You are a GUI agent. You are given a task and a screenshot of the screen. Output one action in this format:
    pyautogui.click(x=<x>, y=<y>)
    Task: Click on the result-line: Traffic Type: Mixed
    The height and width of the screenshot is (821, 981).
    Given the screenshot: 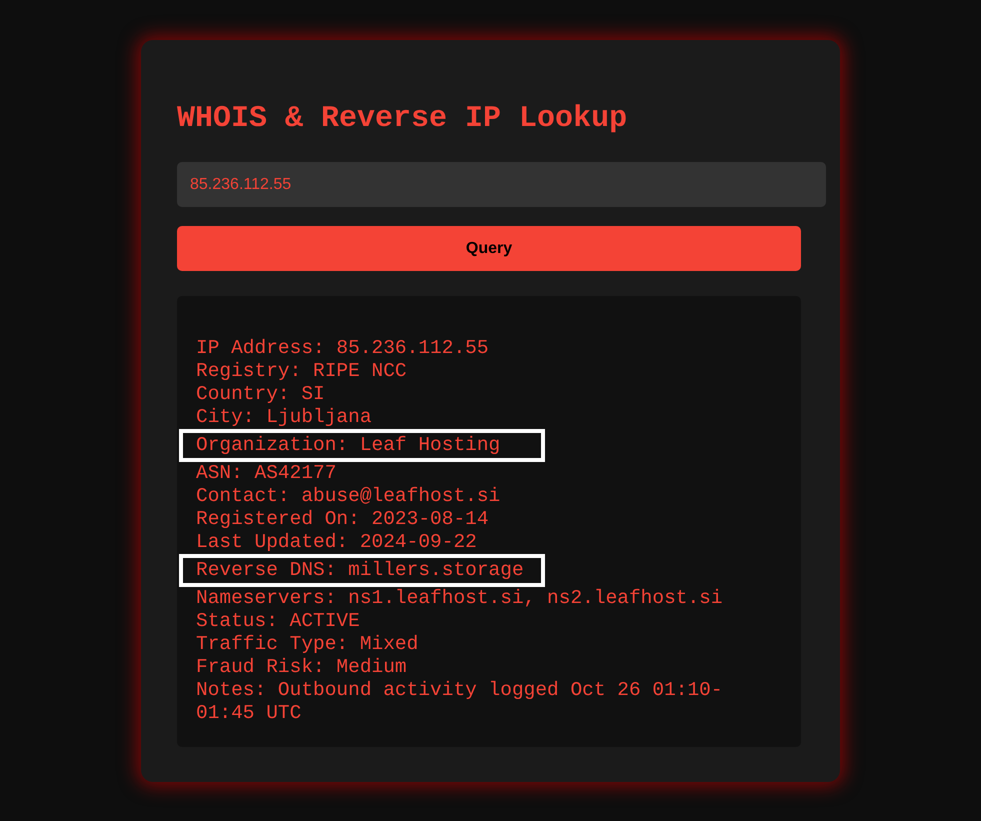 What is the action you would take?
    pyautogui.click(x=308, y=644)
    